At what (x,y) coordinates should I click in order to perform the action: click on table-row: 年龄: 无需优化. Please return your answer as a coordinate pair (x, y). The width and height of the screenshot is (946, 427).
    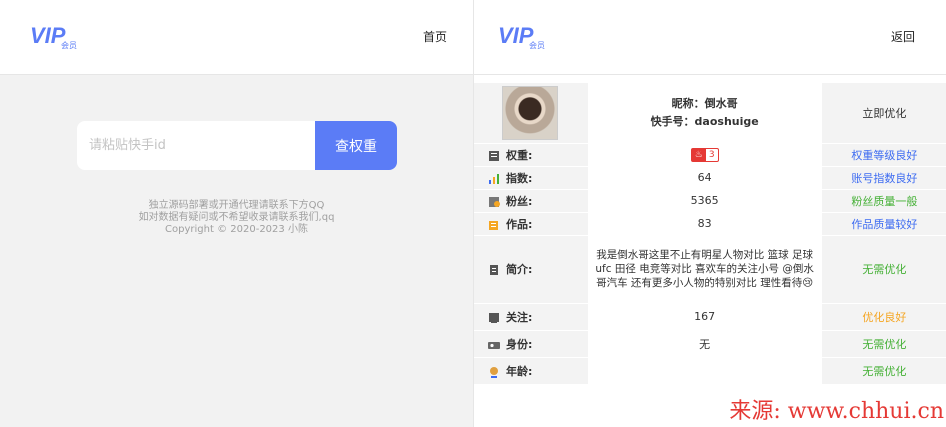
    Looking at the image, I should click on (710, 371).